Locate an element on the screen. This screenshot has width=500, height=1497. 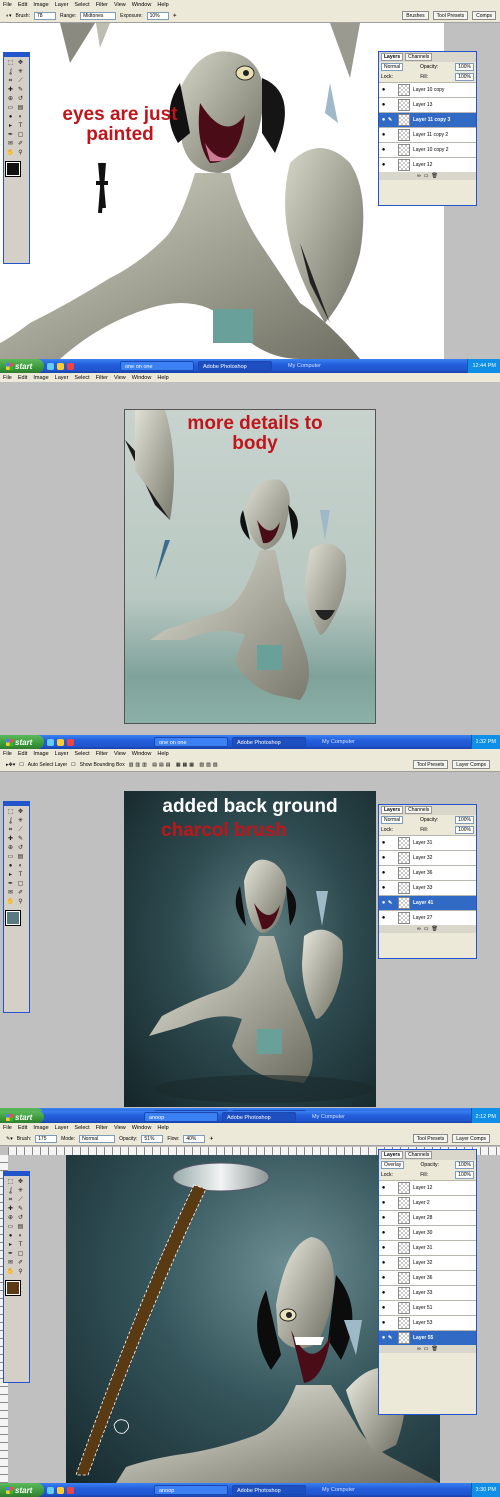
new-layer-icon: ▭ is located at coordinates (426, 1349).